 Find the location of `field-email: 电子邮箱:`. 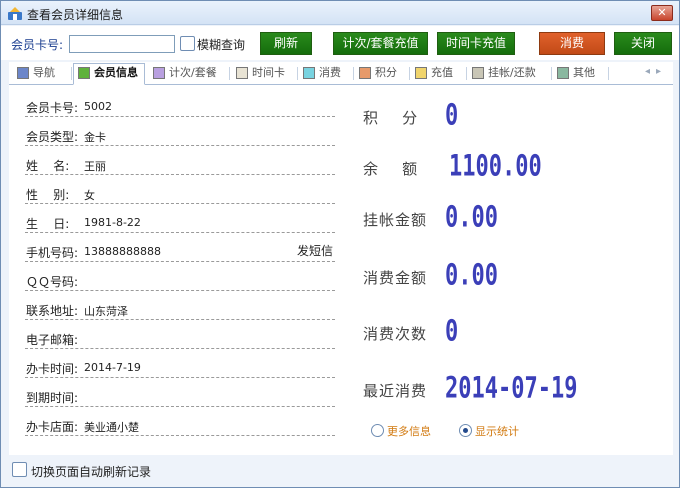

field-email: 电子邮箱: is located at coordinates (180, 338).